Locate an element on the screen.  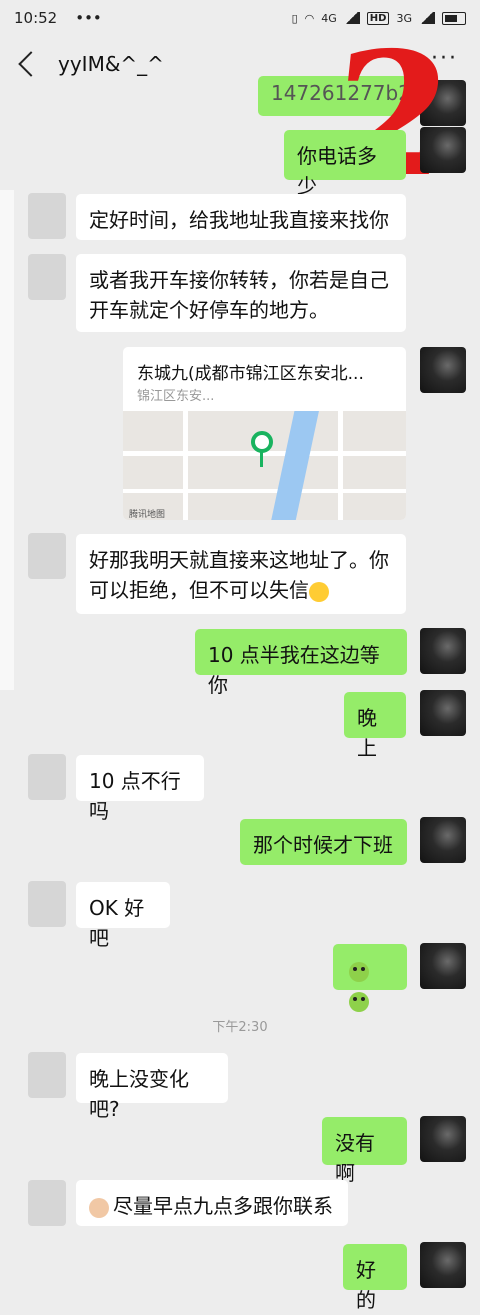
timestamp: 下午2:30 is located at coordinates (240, 1027).